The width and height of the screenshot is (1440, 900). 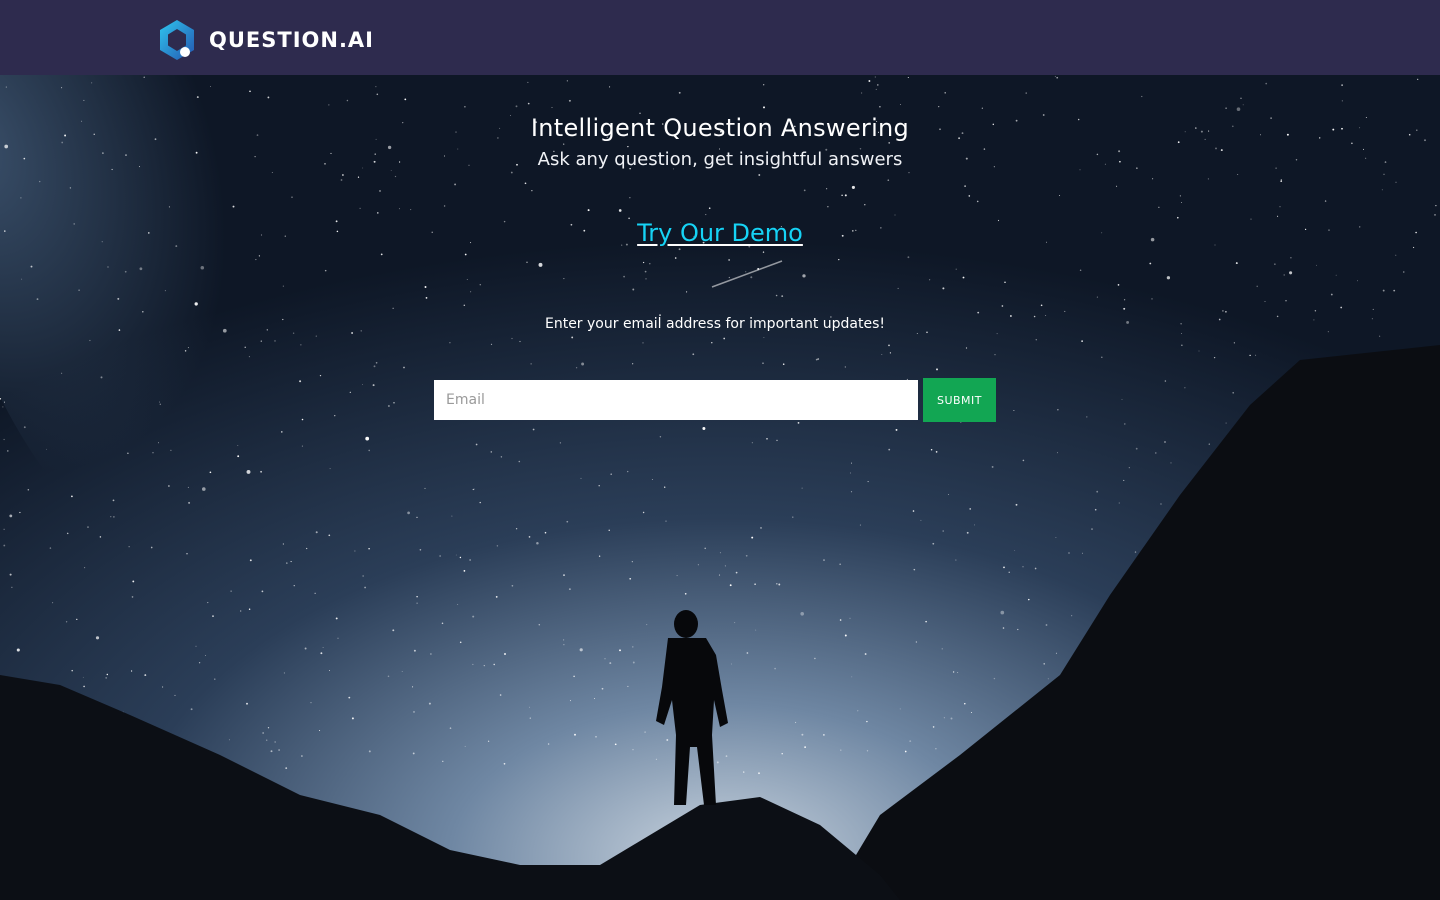 What do you see at coordinates (676, 400) in the screenshot?
I see `email-input` at bounding box center [676, 400].